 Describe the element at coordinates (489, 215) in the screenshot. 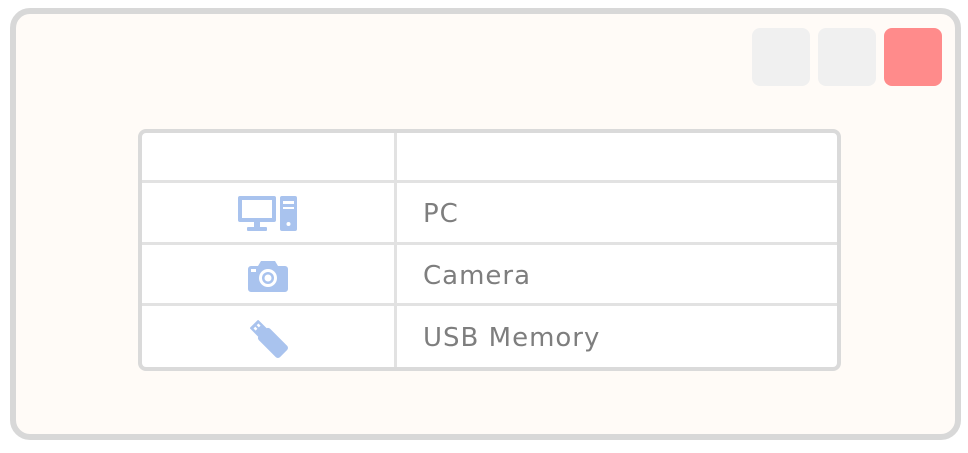

I see `table-row: PC` at that location.